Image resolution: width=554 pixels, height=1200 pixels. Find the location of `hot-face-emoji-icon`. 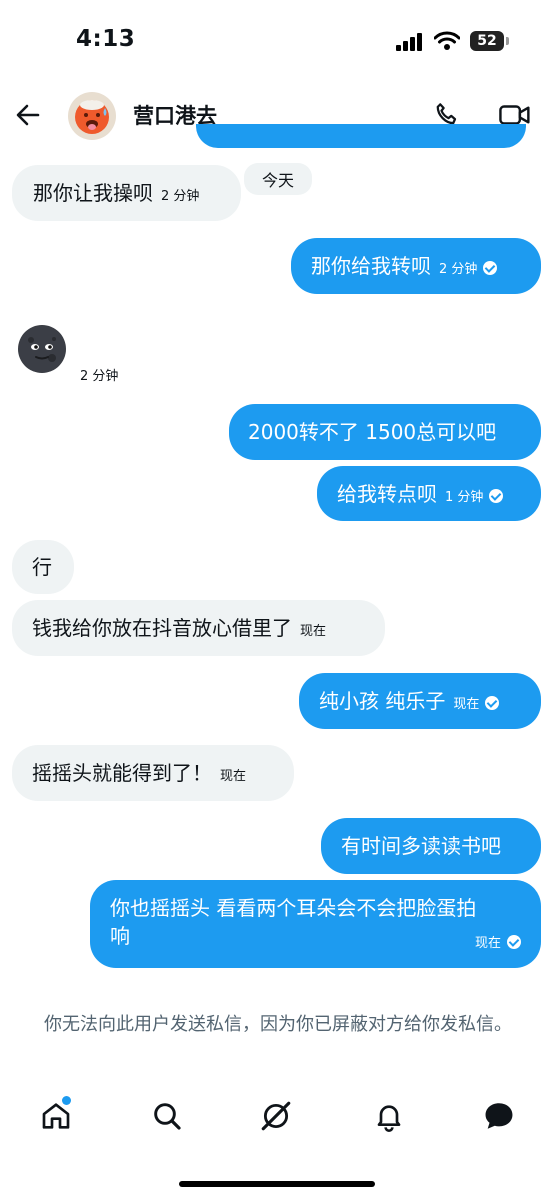

hot-face-emoji-icon is located at coordinates (92, 117).